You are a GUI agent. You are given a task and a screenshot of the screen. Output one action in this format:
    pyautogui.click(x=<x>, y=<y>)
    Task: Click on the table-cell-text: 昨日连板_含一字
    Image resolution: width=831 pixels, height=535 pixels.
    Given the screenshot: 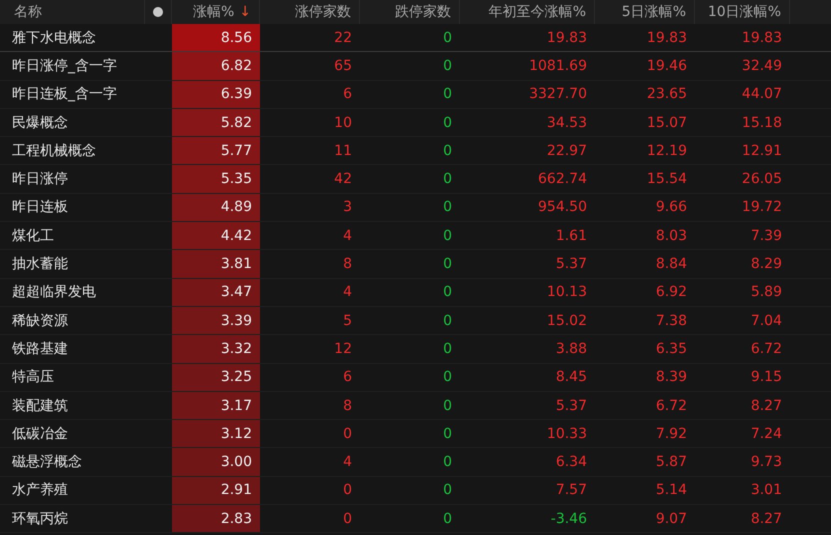 What is the action you would take?
    pyautogui.click(x=64, y=94)
    